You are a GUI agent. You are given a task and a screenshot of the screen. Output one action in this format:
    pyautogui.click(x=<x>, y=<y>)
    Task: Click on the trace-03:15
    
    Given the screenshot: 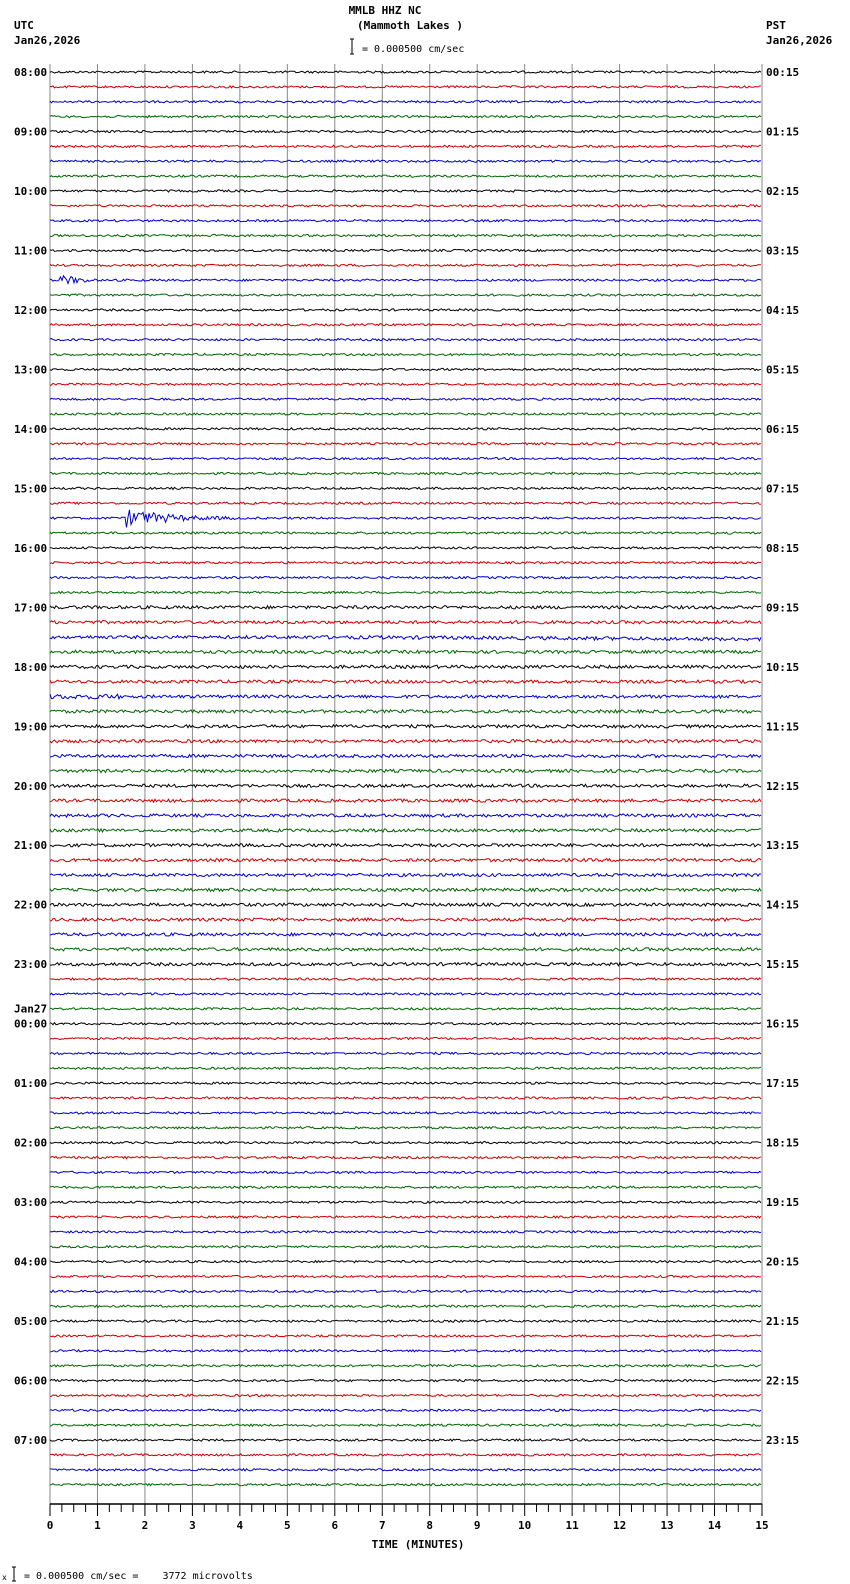 What is the action you would take?
    pyautogui.click(x=405, y=1217)
    